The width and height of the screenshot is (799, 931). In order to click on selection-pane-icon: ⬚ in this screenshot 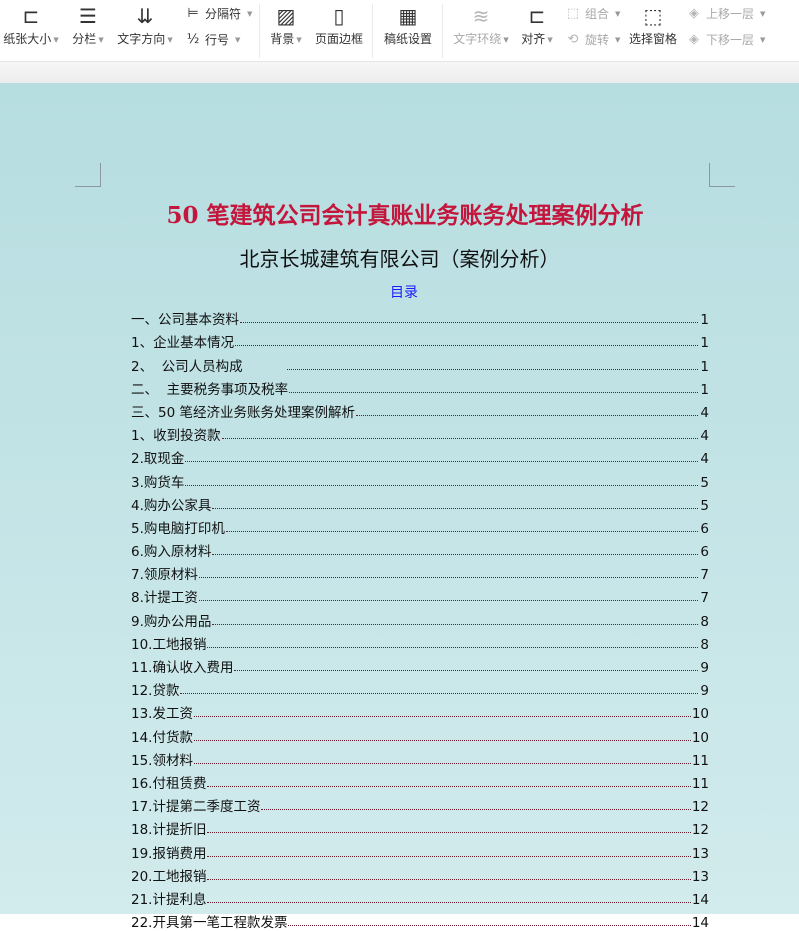, I will do `click(653, 16)`.